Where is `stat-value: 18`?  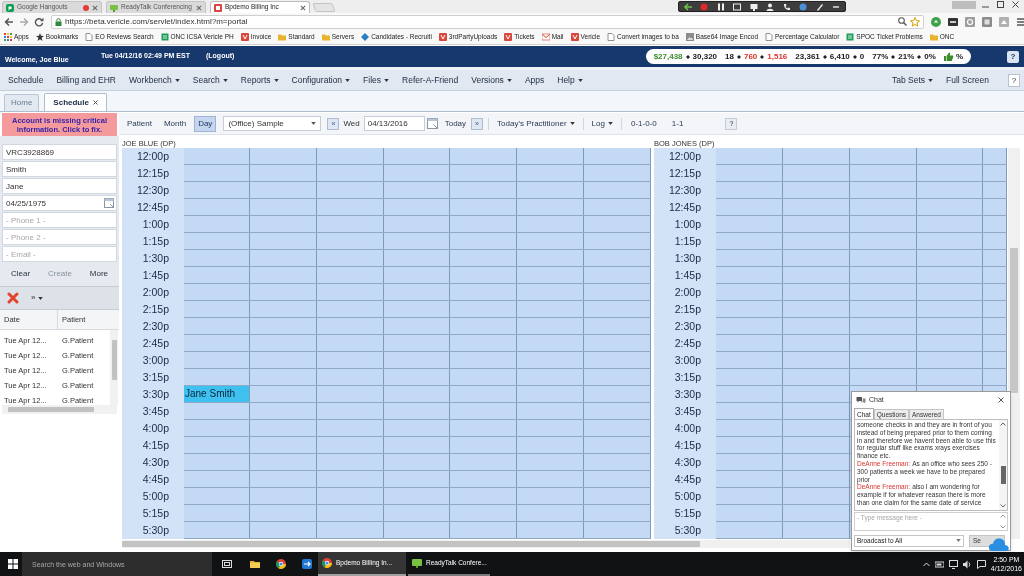
stat-value: 18 is located at coordinates (729, 56).